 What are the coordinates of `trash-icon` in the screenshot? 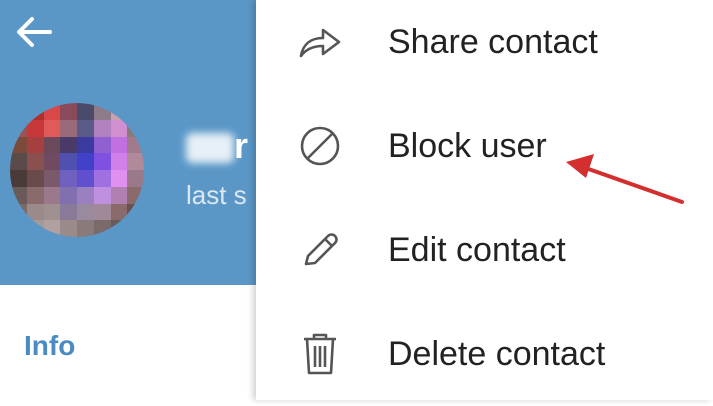 It's located at (320, 354).